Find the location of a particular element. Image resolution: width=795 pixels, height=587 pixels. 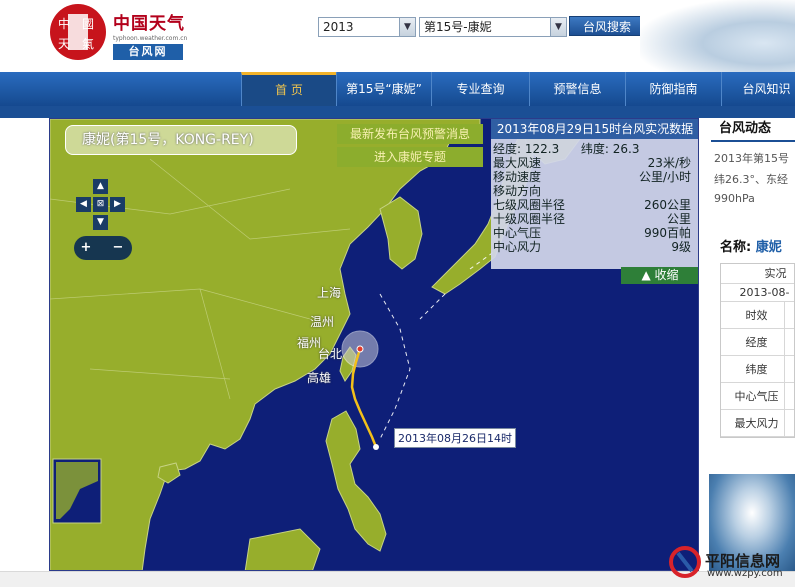

typhoon-select-value: 第15号-康妮 is located at coordinates (458, 27).